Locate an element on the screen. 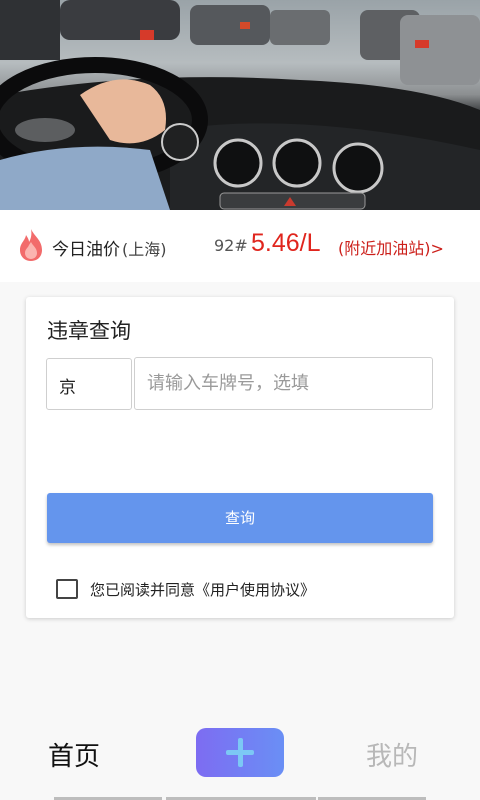 The width and height of the screenshot is (480, 800). agreement-checkbox is located at coordinates (67, 589).